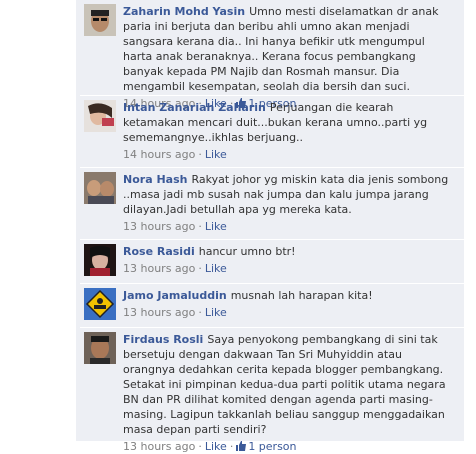  Describe the element at coordinates (241, 446) in the screenshot. I see `thumbs-up-icon` at that location.